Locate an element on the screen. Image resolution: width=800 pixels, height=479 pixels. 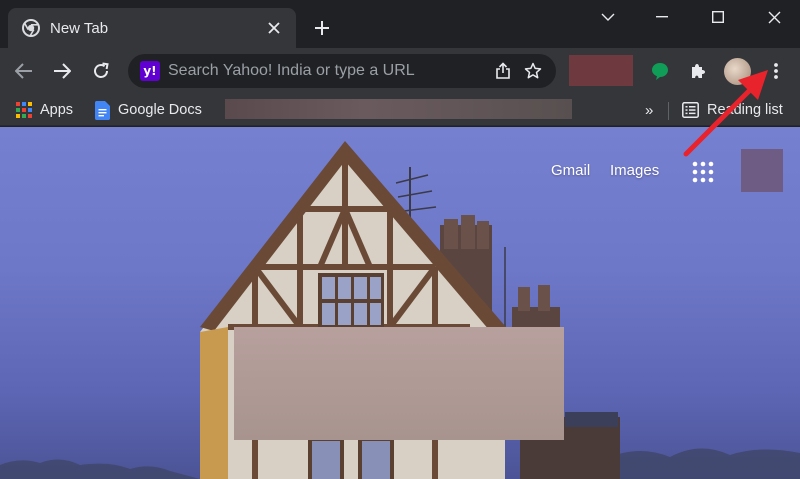
arrow-left-icon is located at coordinates (23, 71).